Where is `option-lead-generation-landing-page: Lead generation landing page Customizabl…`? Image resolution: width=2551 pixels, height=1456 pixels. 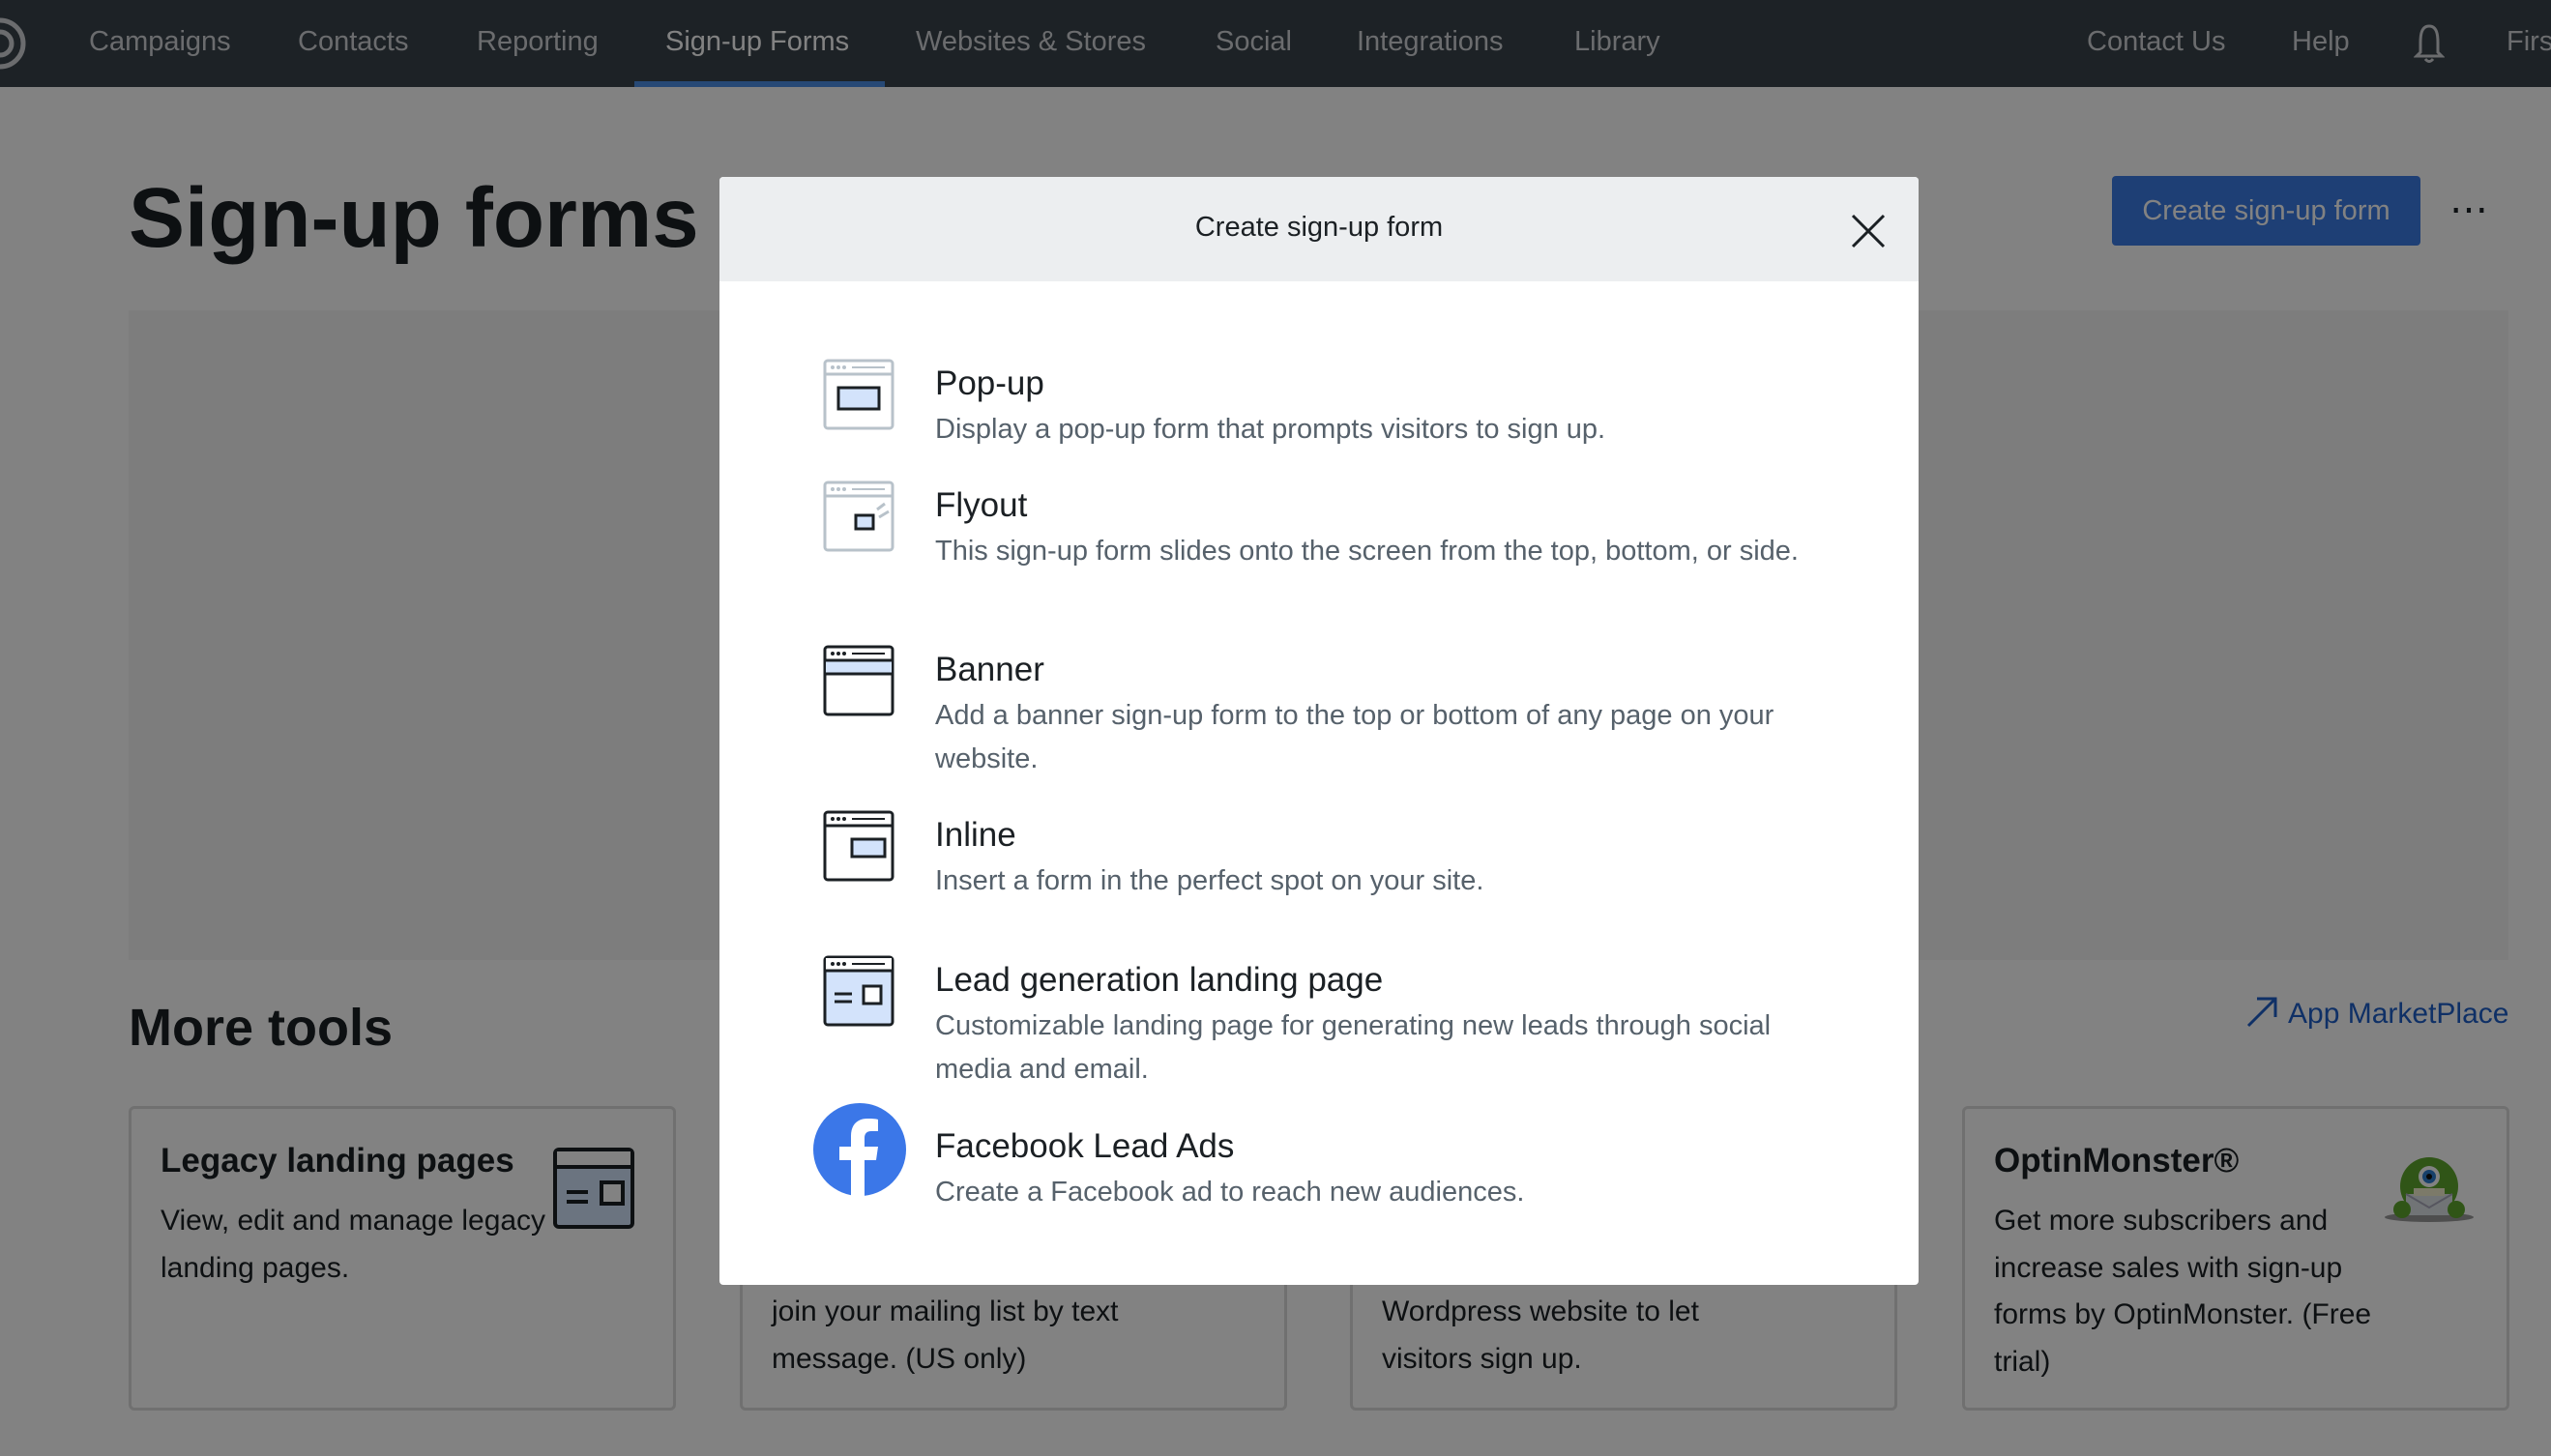
option-lead-generation-landing-page: Lead generation landing page Customizabl… is located at coordinates (1319, 1030).